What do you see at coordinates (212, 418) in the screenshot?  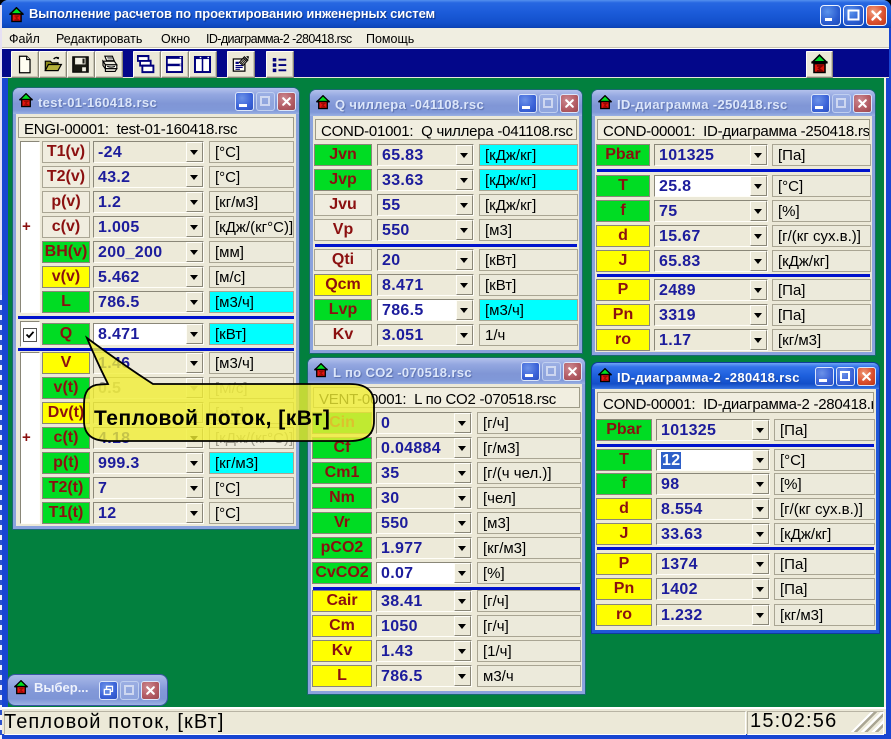 I see `svg-text: Тепловой поток, [кВт]` at bounding box center [212, 418].